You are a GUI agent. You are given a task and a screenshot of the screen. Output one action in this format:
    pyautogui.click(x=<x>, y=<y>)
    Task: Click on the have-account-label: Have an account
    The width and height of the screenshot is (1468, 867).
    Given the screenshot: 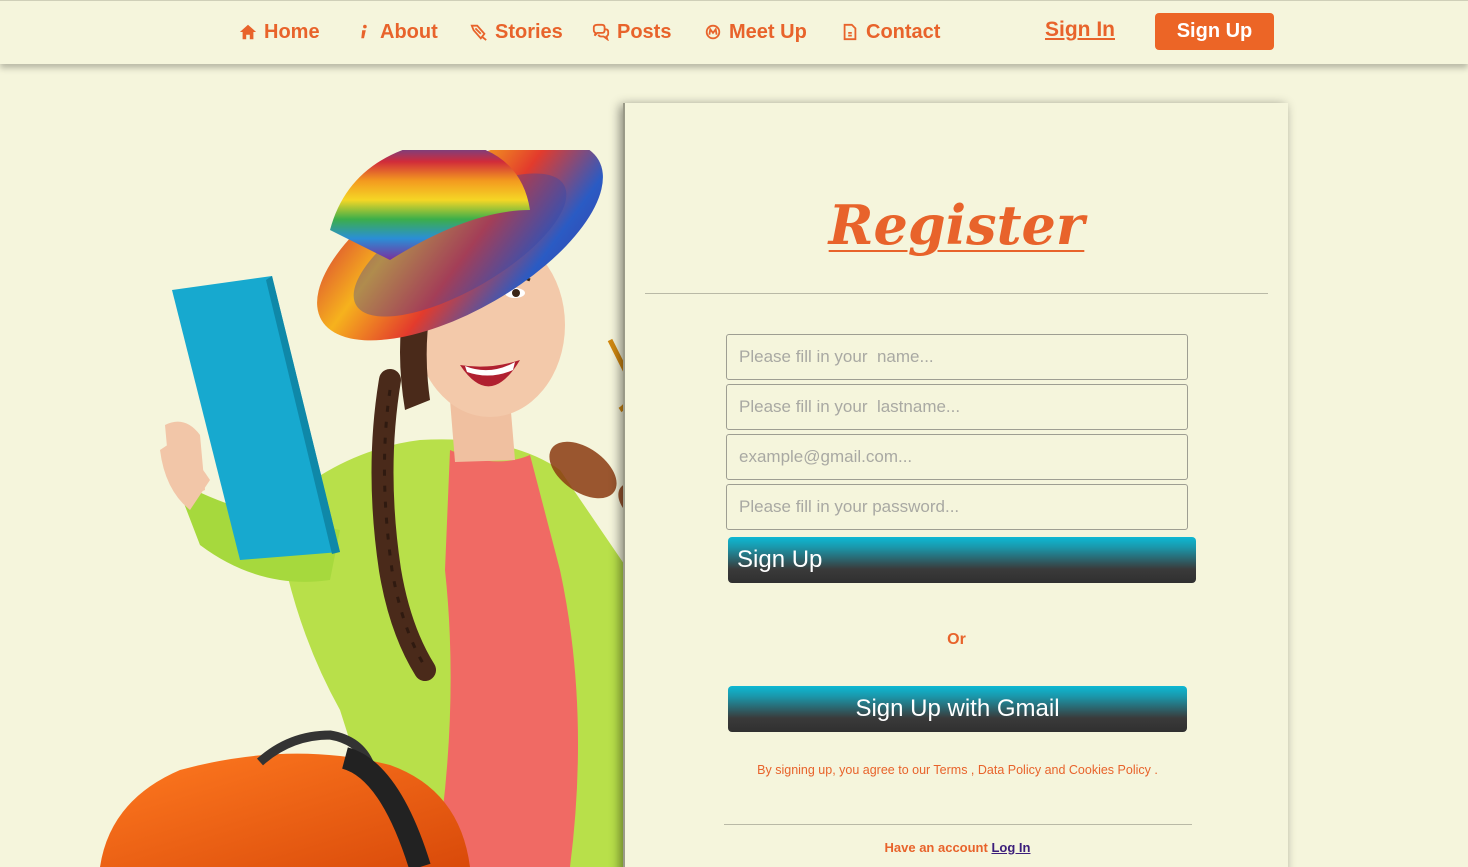 What is the action you would take?
    pyautogui.click(x=936, y=847)
    